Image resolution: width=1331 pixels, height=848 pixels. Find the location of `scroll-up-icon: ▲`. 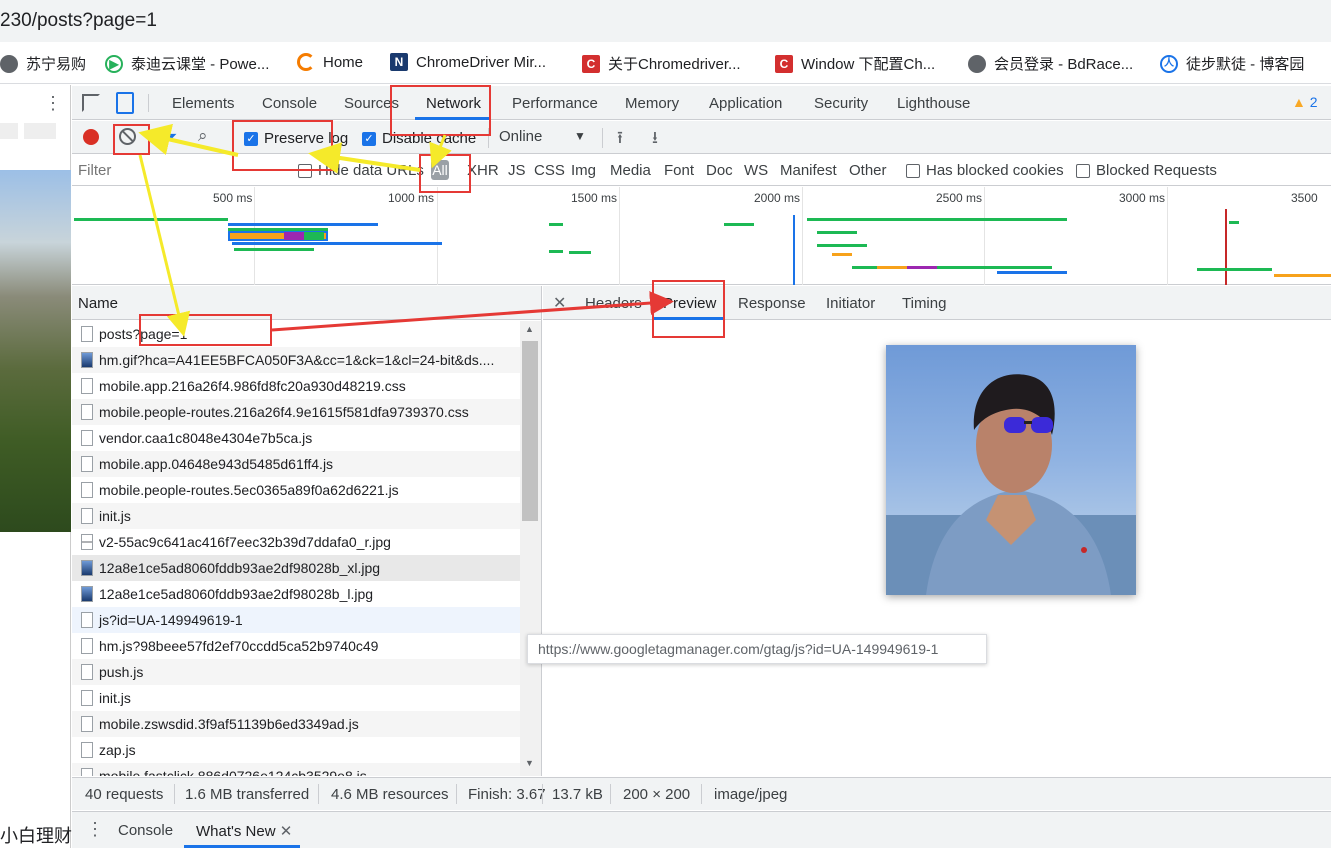

scroll-up-icon: ▲ is located at coordinates (529, 329).